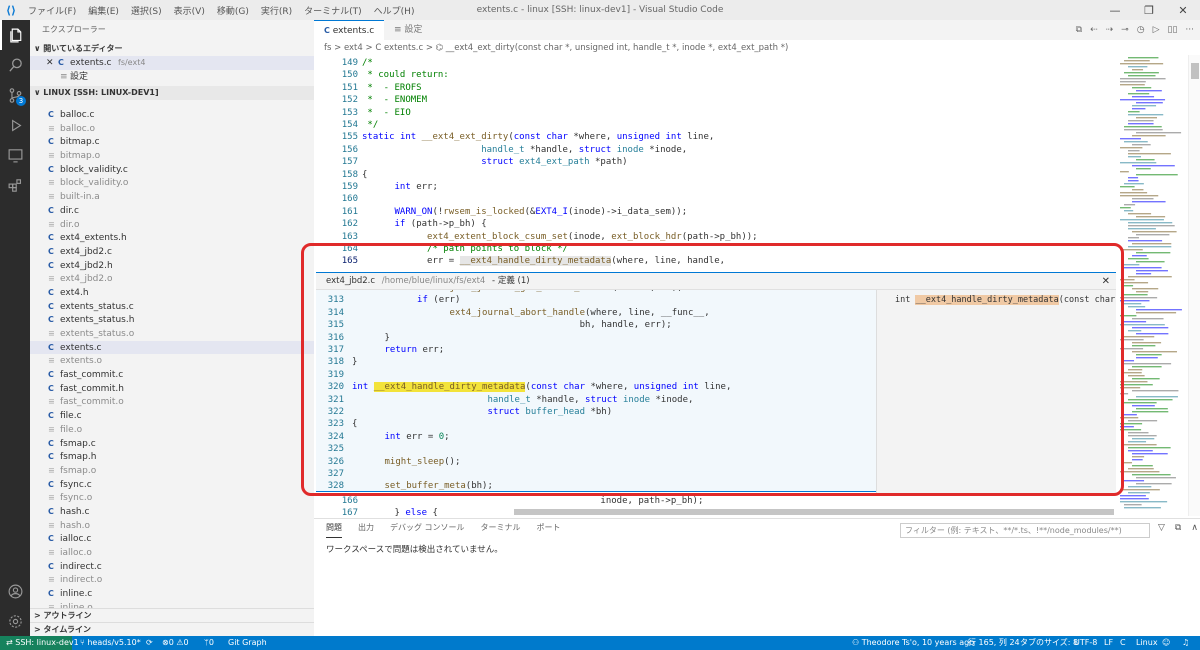 Image resolution: width=1200 pixels, height=650 pixels. Describe the element at coordinates (172, 512) in the screenshot. I see `file-item: Chash.c` at that location.